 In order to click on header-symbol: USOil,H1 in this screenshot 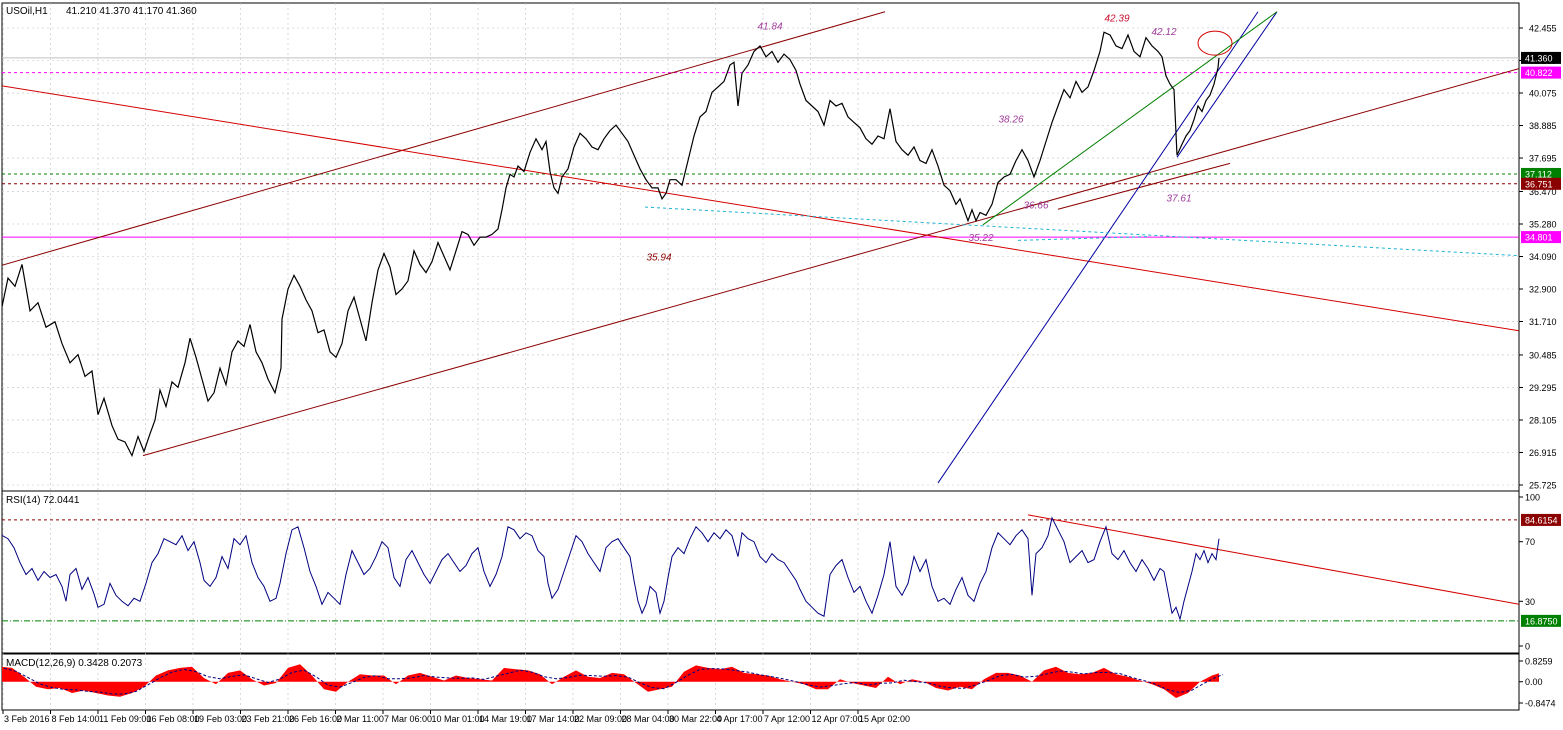, I will do `click(27, 11)`.